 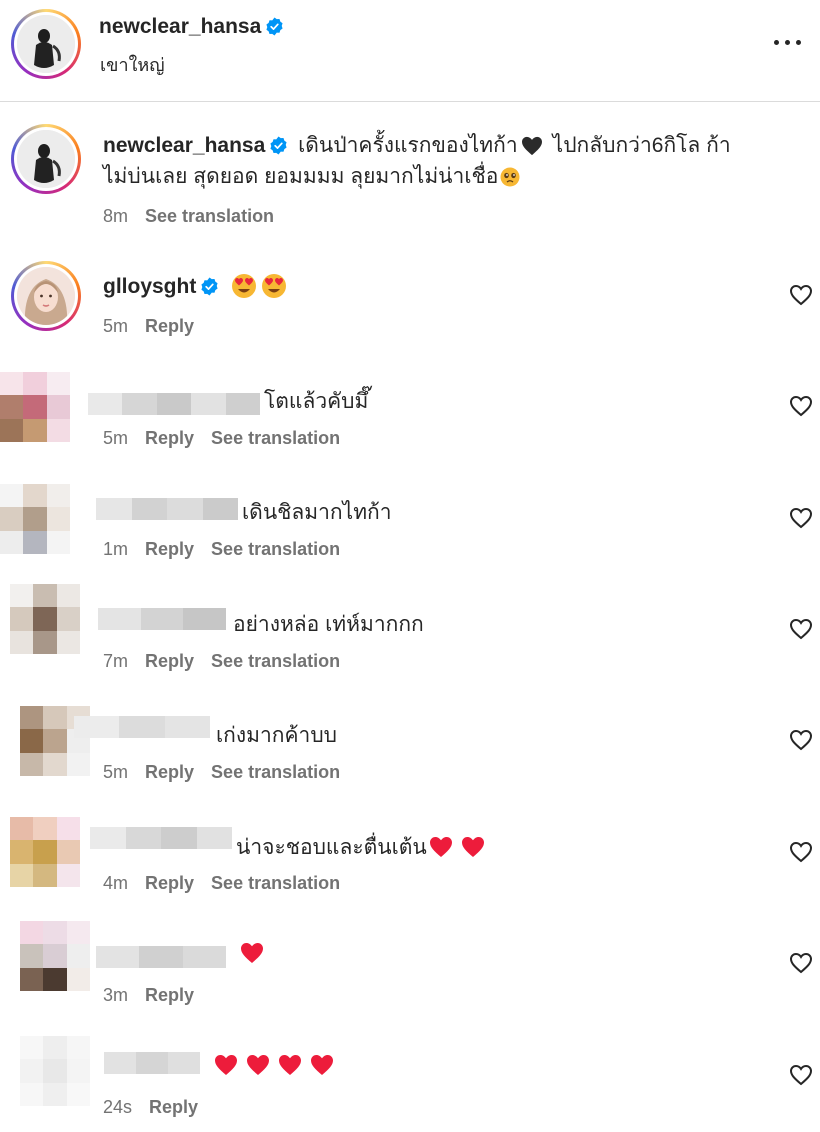 I want to click on comment-text: เก่งมากค้าบบ, so click(x=276, y=735).